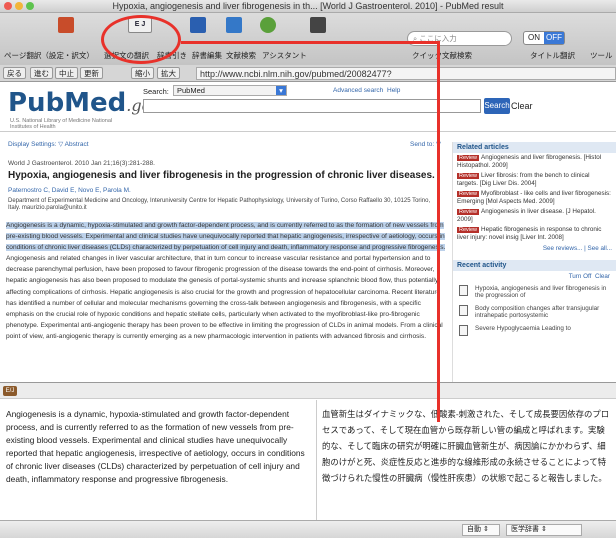  What do you see at coordinates (459, 38) in the screenshot?
I see `quick-search-input: ⌕ ここに入力` at bounding box center [459, 38].